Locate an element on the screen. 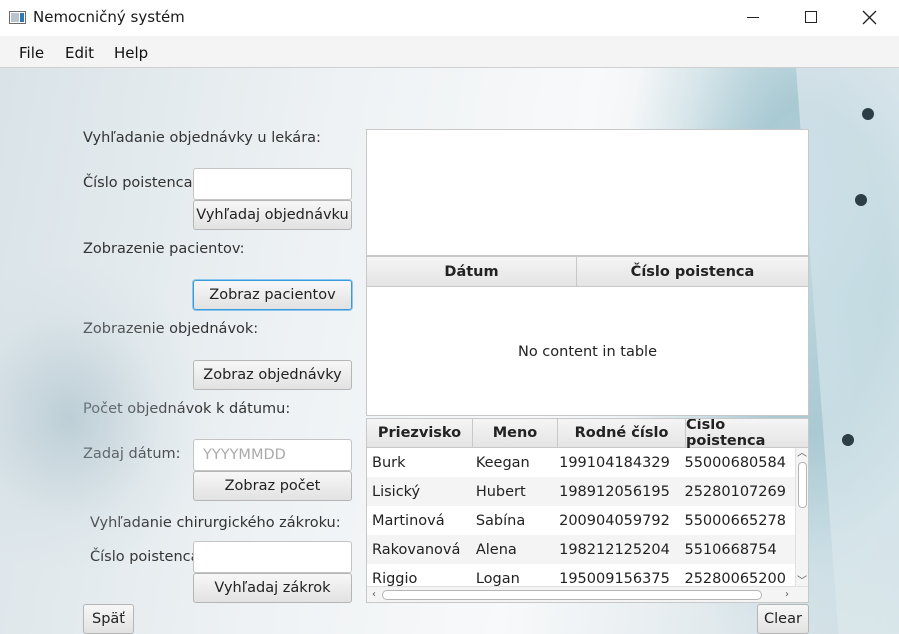 The height and width of the screenshot is (634, 899). cell-birth-number: 195009156375 is located at coordinates (614, 578).